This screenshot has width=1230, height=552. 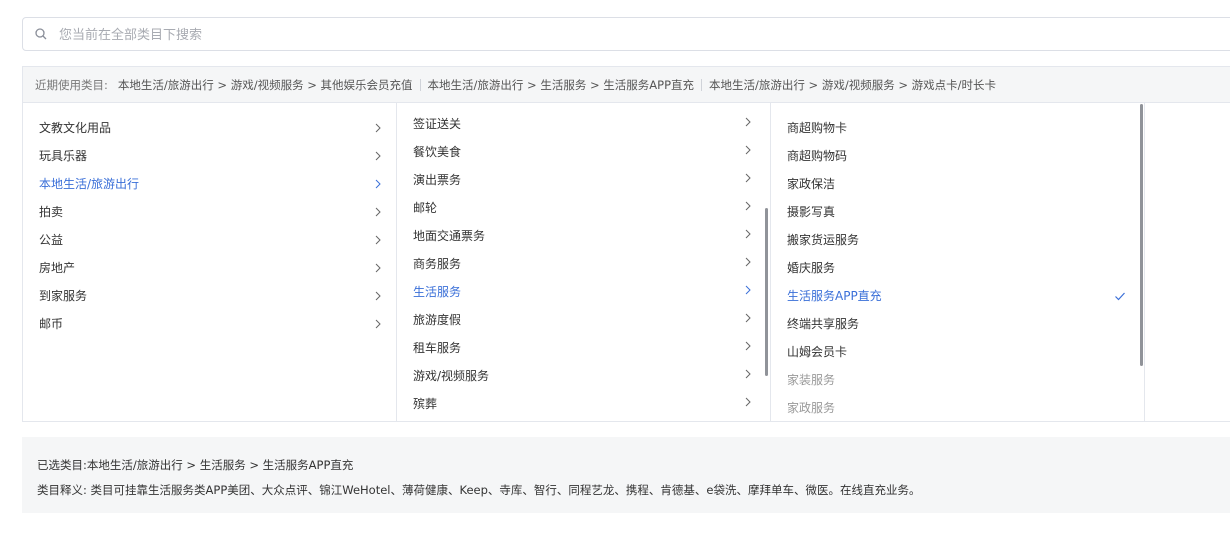 I want to click on category-item-label: 邮币, so click(x=51, y=324).